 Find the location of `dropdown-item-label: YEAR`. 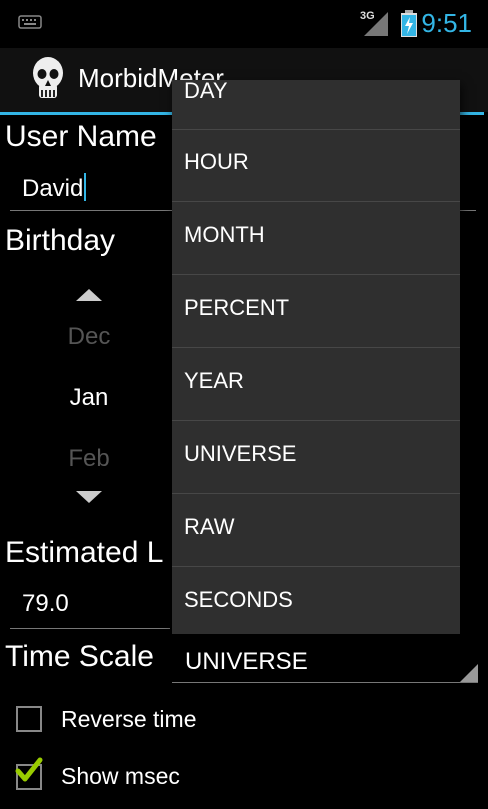

dropdown-item-label: YEAR is located at coordinates (214, 380).